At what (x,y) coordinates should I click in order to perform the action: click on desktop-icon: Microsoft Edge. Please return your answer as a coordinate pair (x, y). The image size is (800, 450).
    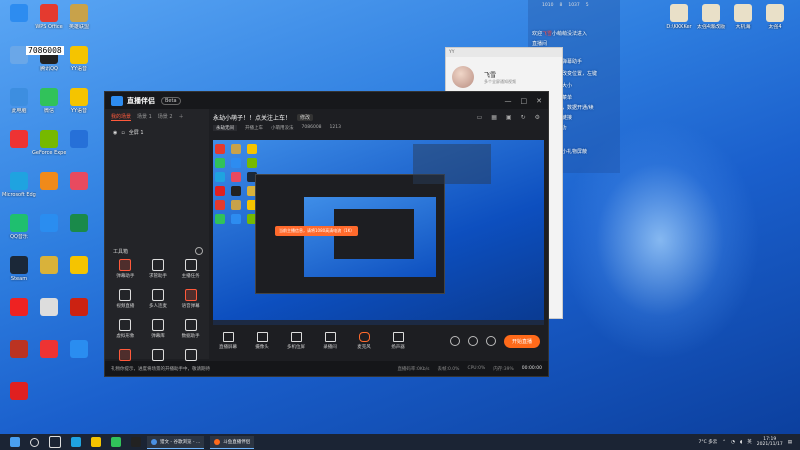
    Looking at the image, I should click on (19, 185).